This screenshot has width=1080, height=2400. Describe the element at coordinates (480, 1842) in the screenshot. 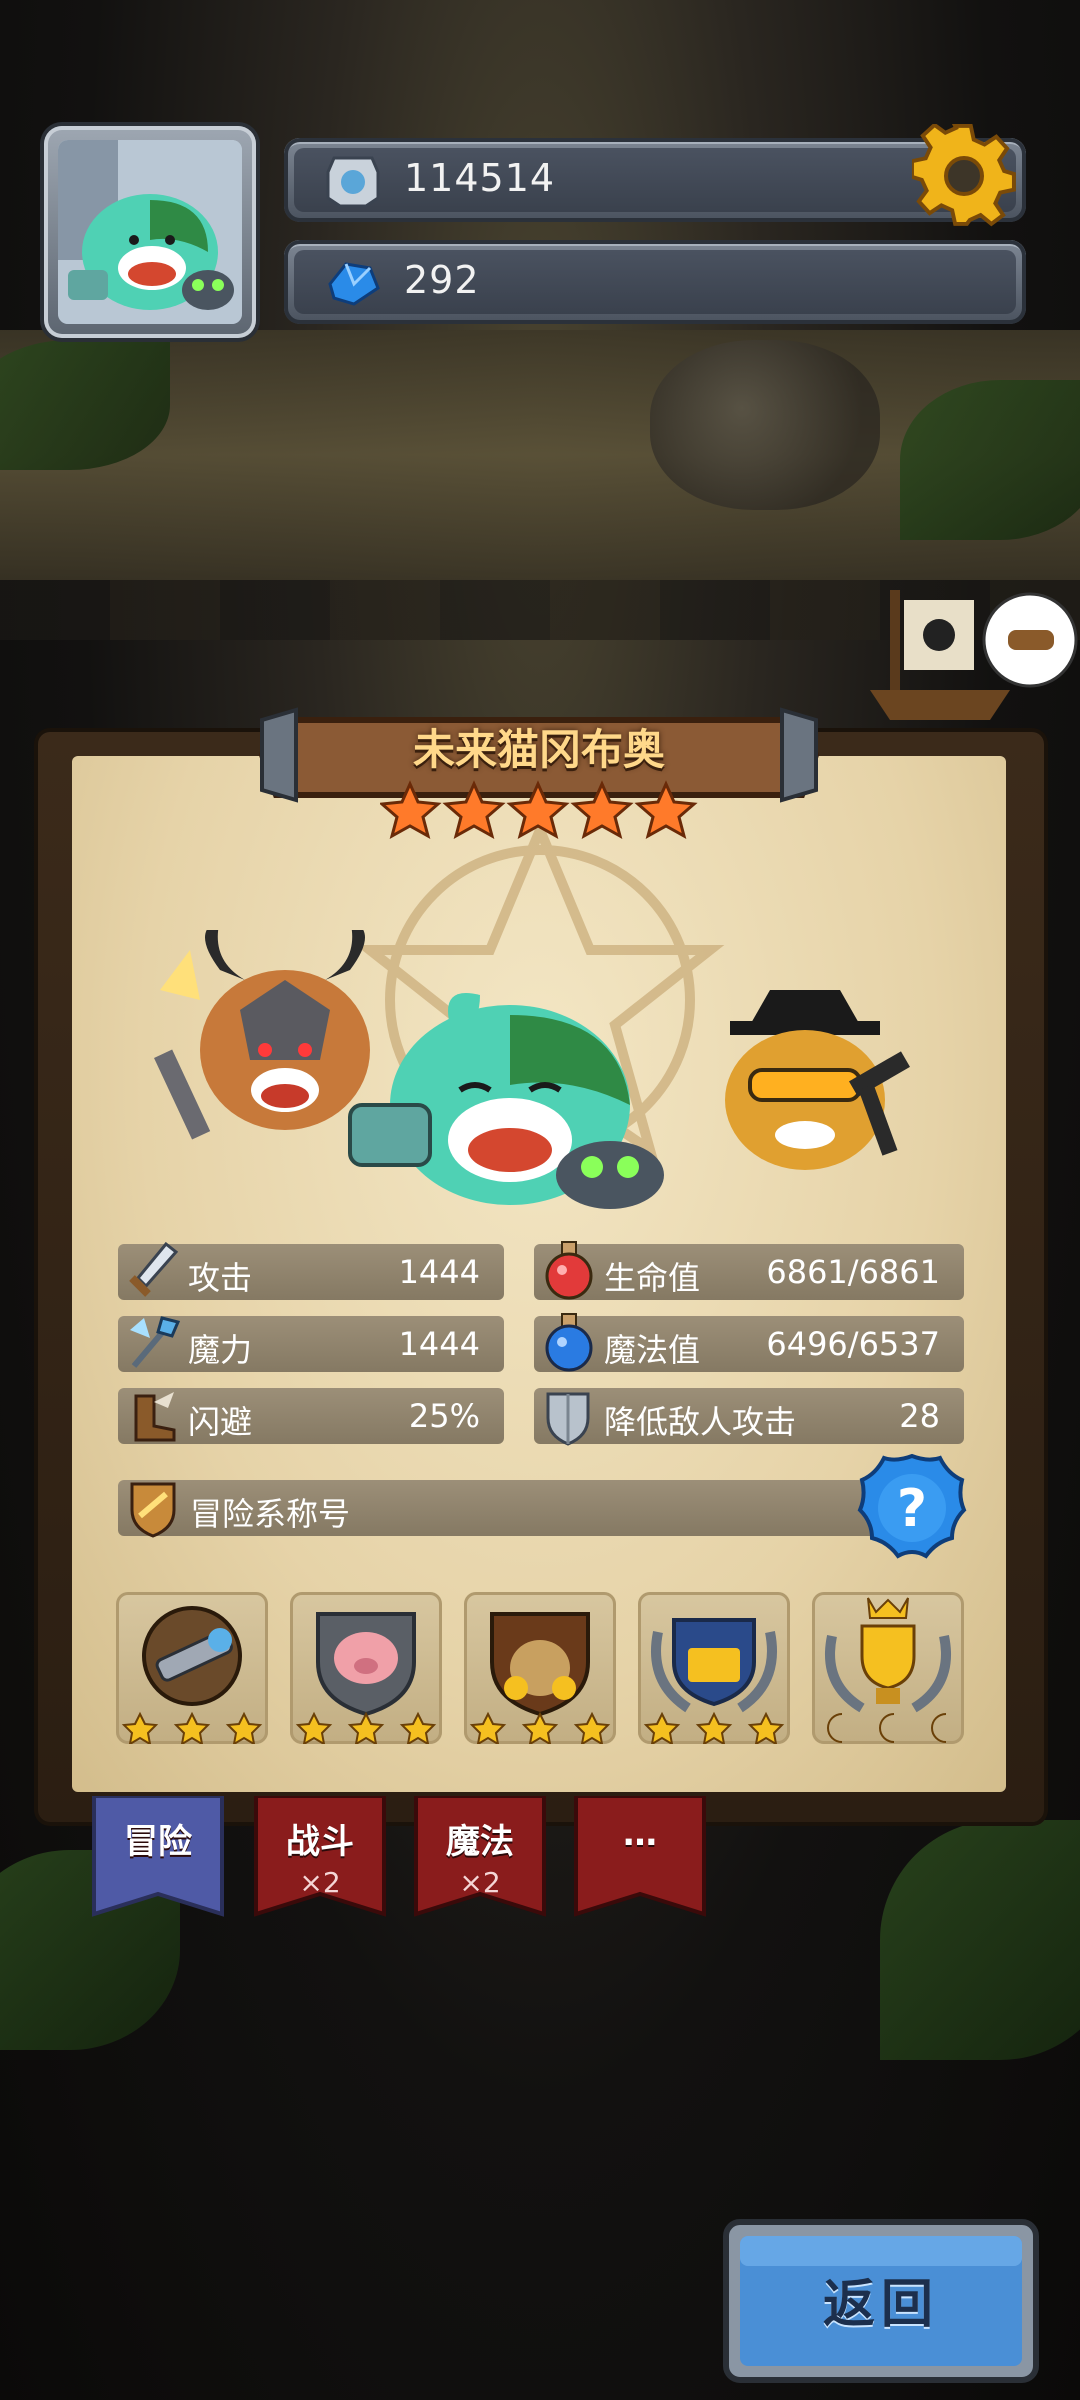

I see `tab-magic-label: 魔法` at that location.